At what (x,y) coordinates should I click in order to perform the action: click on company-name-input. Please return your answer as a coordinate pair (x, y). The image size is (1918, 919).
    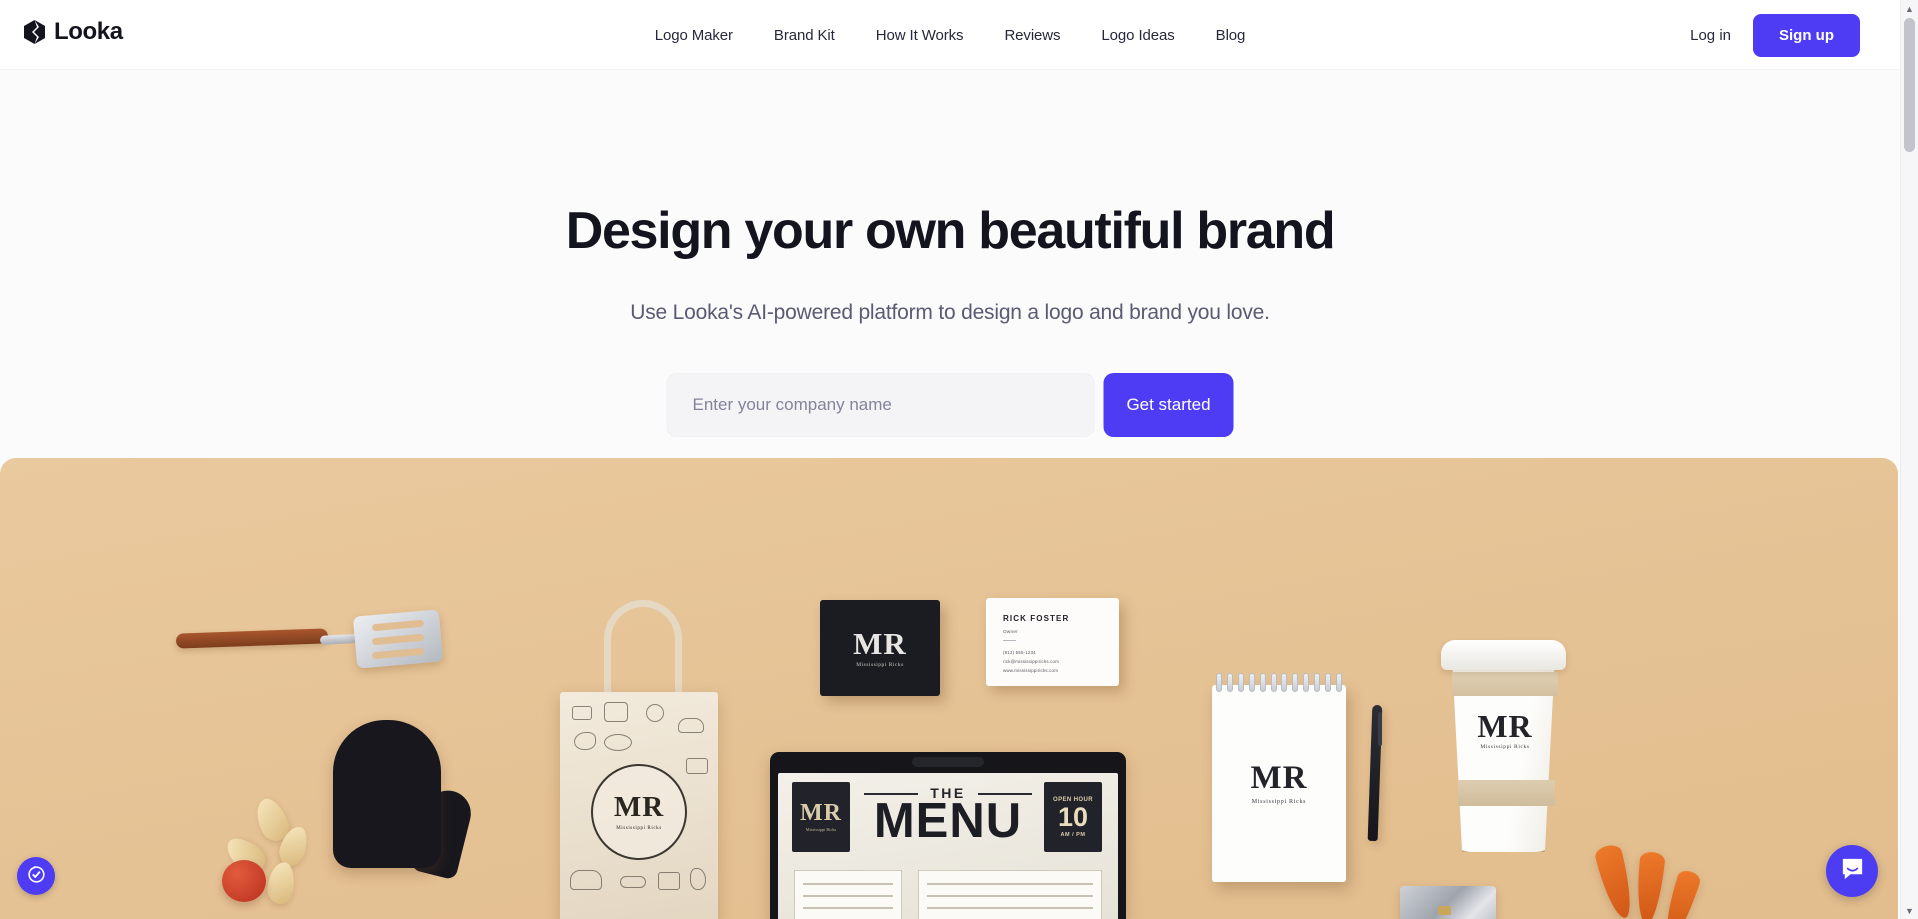
    Looking at the image, I should click on (880, 405).